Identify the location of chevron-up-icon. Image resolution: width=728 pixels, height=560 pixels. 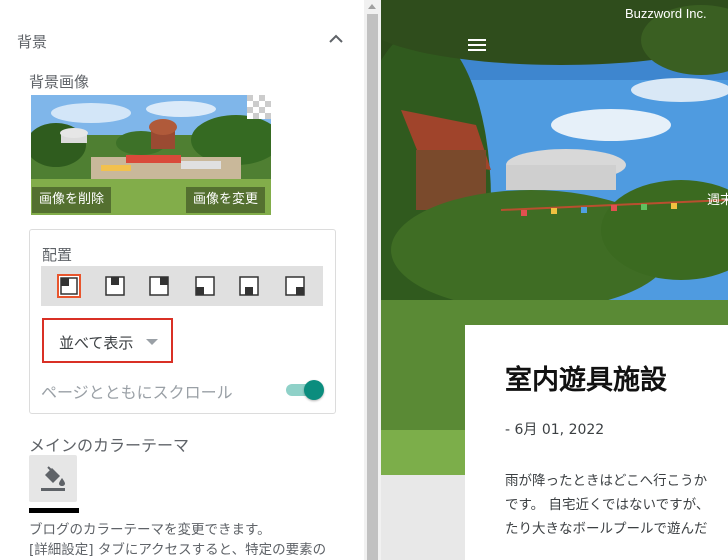
(336, 39).